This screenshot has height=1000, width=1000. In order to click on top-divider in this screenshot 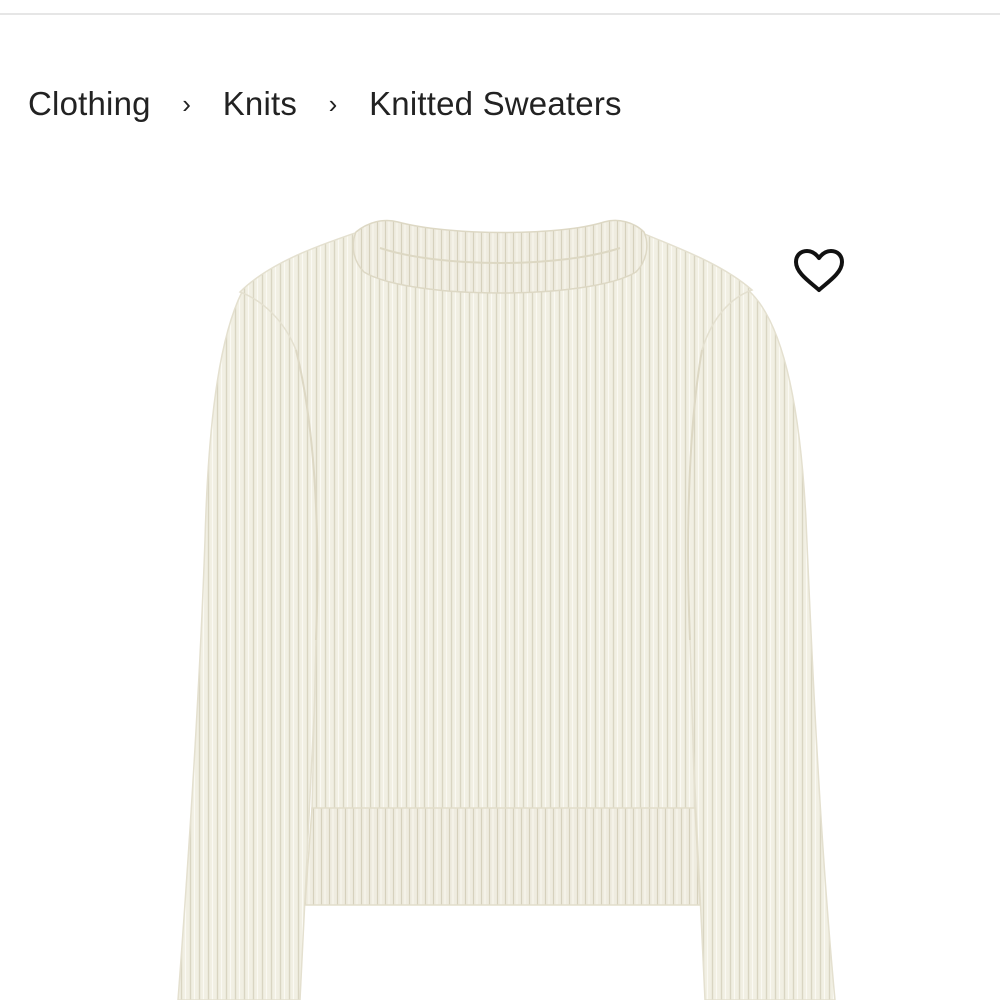, I will do `click(500, 14)`.